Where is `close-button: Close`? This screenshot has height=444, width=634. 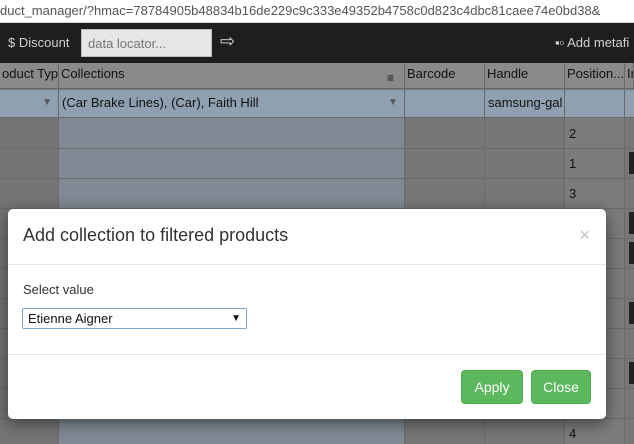
close-button: Close is located at coordinates (561, 387).